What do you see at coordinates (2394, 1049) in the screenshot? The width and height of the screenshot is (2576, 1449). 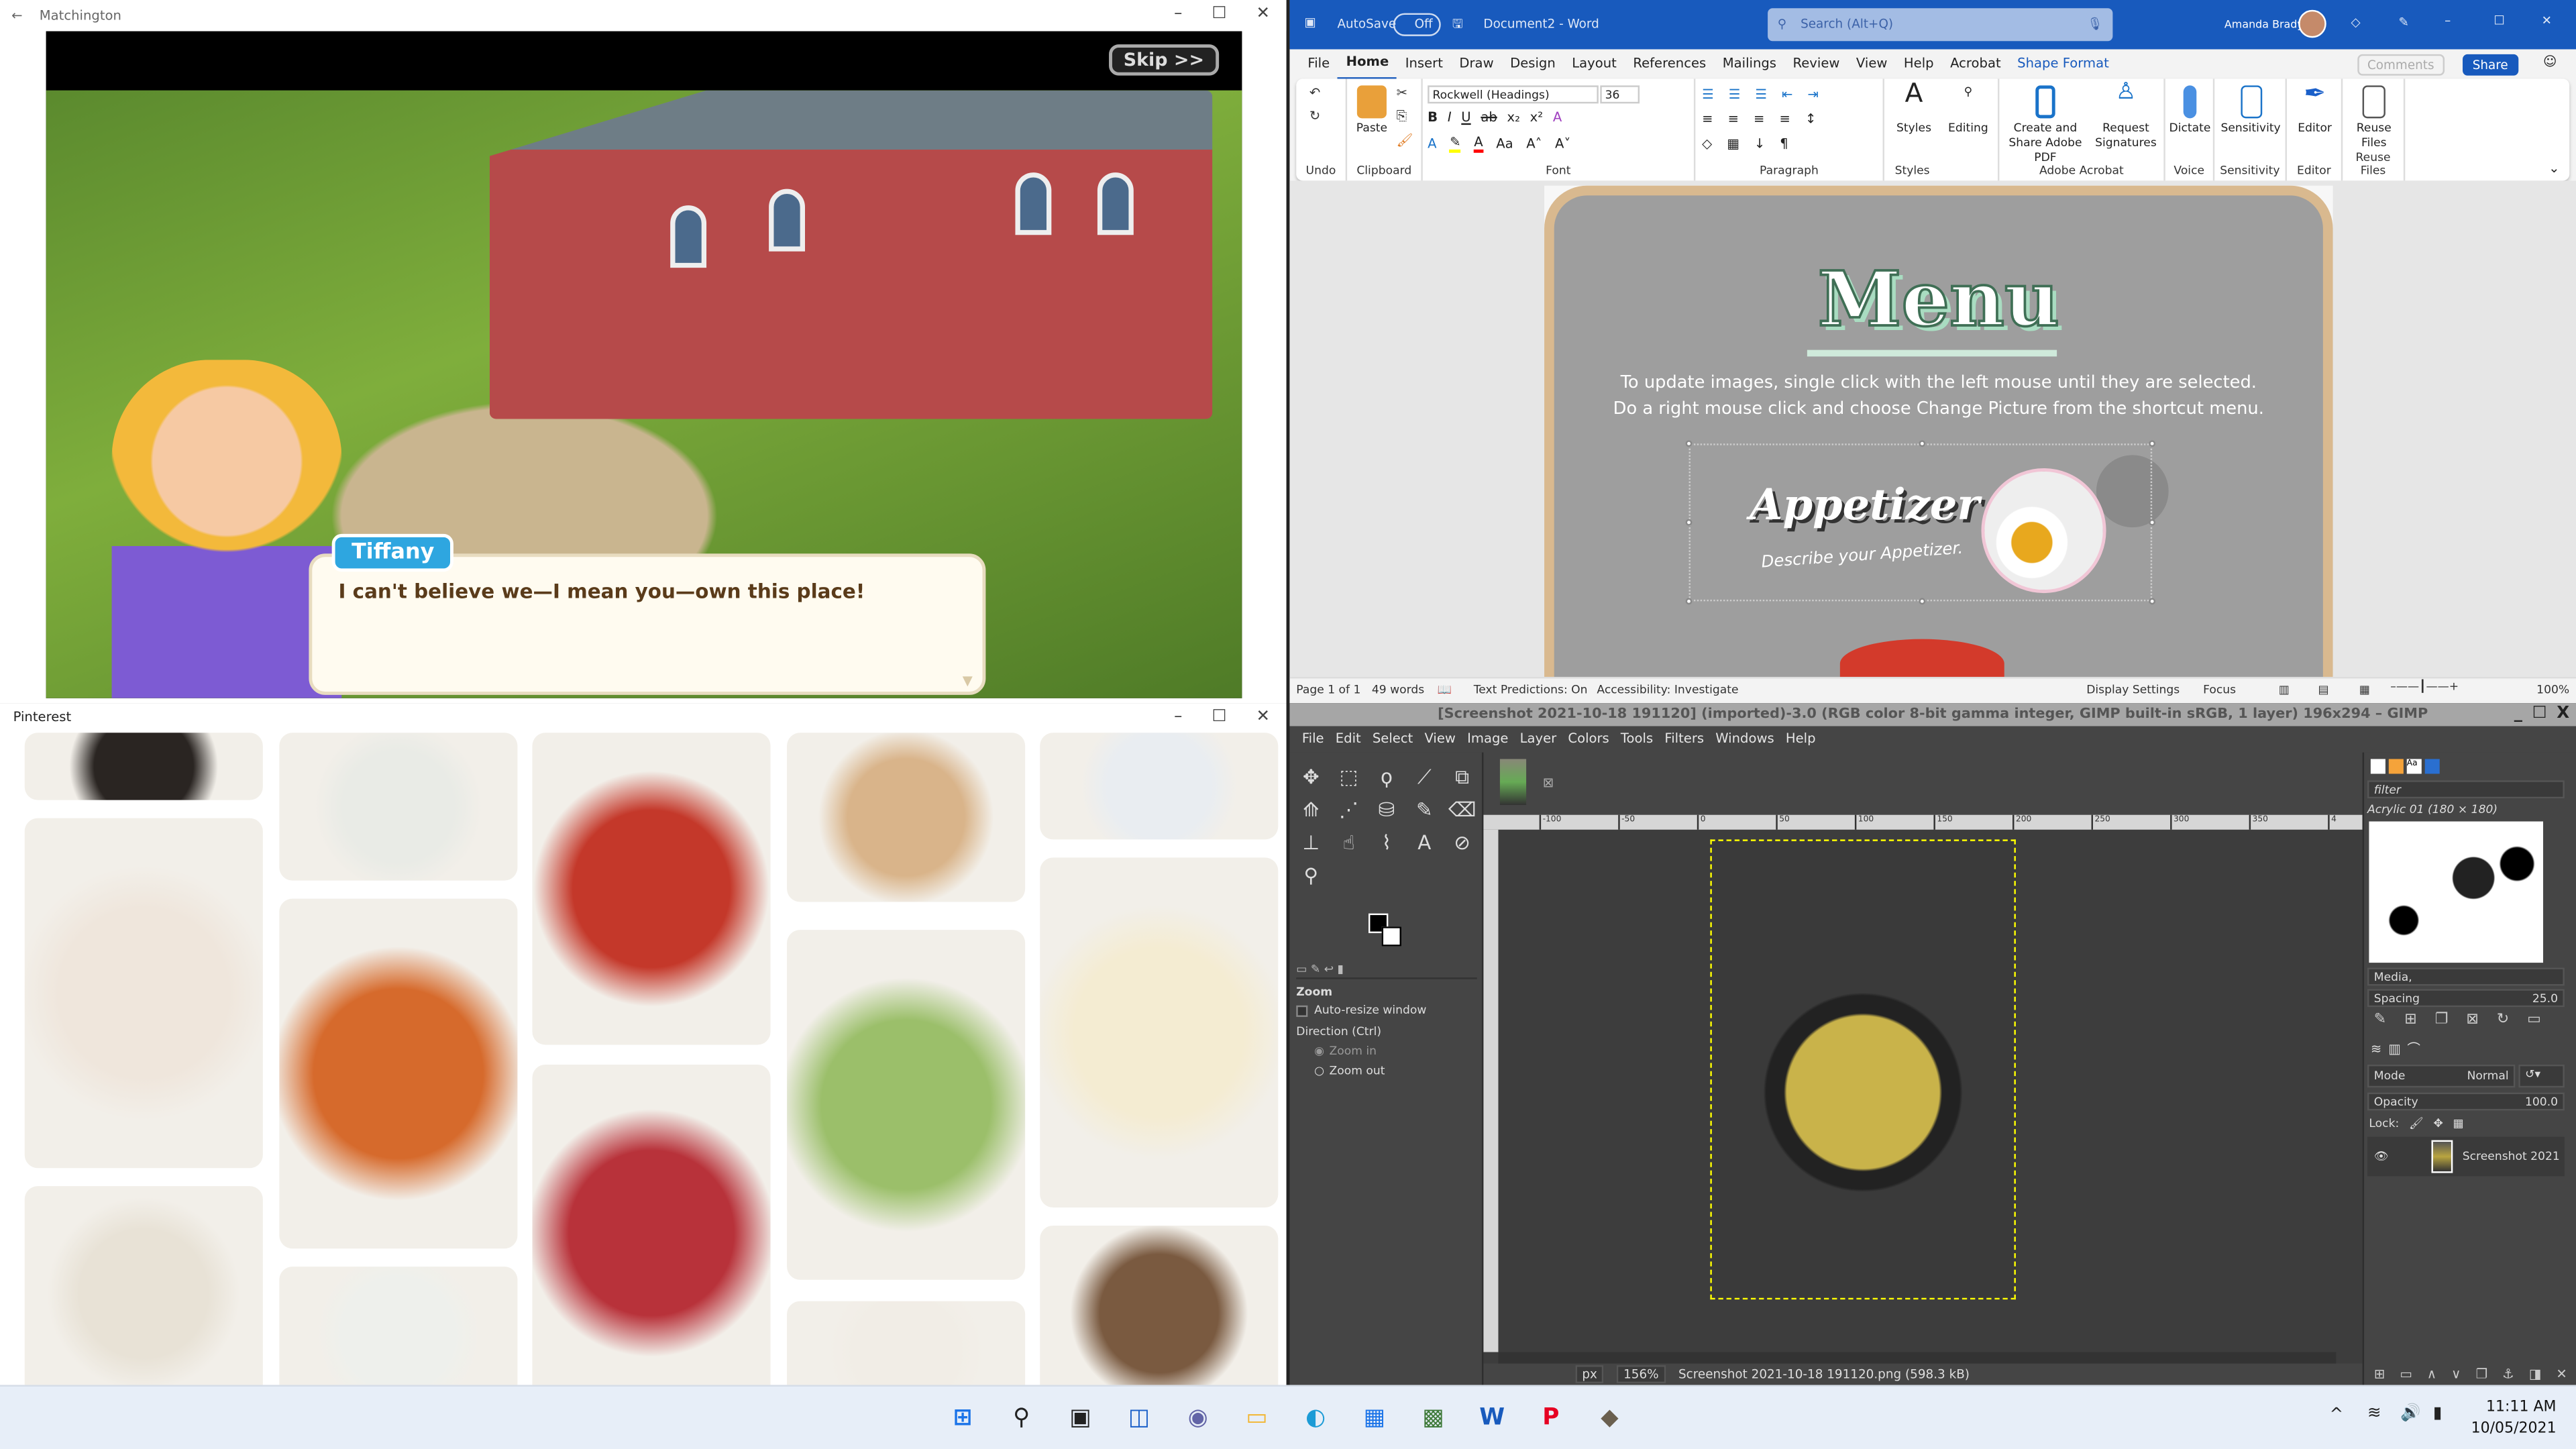 I see `channels-tab-icon: ▥` at bounding box center [2394, 1049].